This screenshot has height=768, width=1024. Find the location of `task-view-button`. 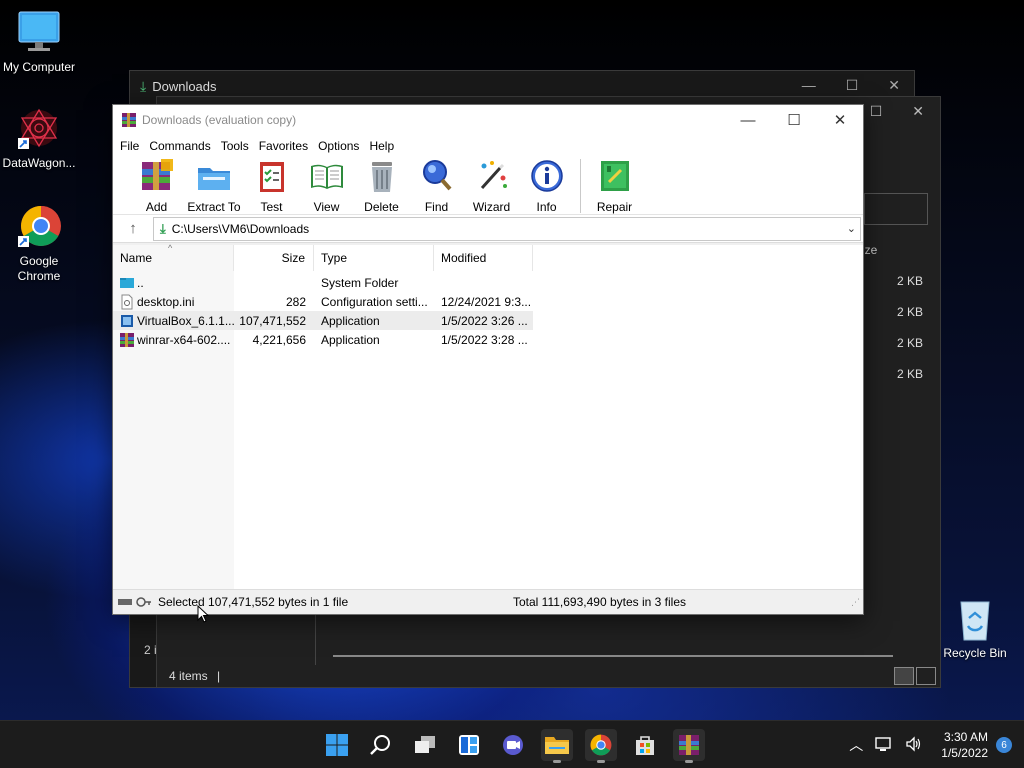

task-view-button is located at coordinates (425, 745).